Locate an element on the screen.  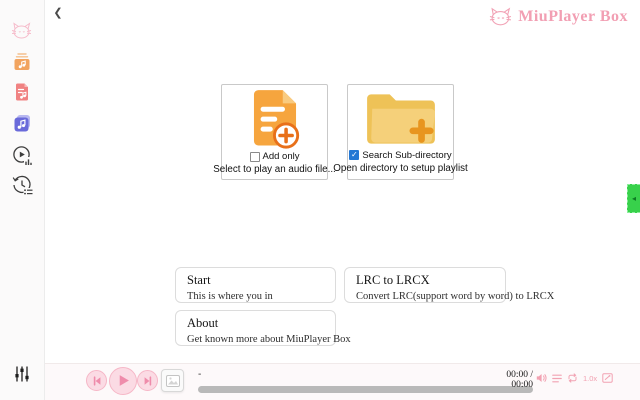
music-square-icon is located at coordinates (22, 123).